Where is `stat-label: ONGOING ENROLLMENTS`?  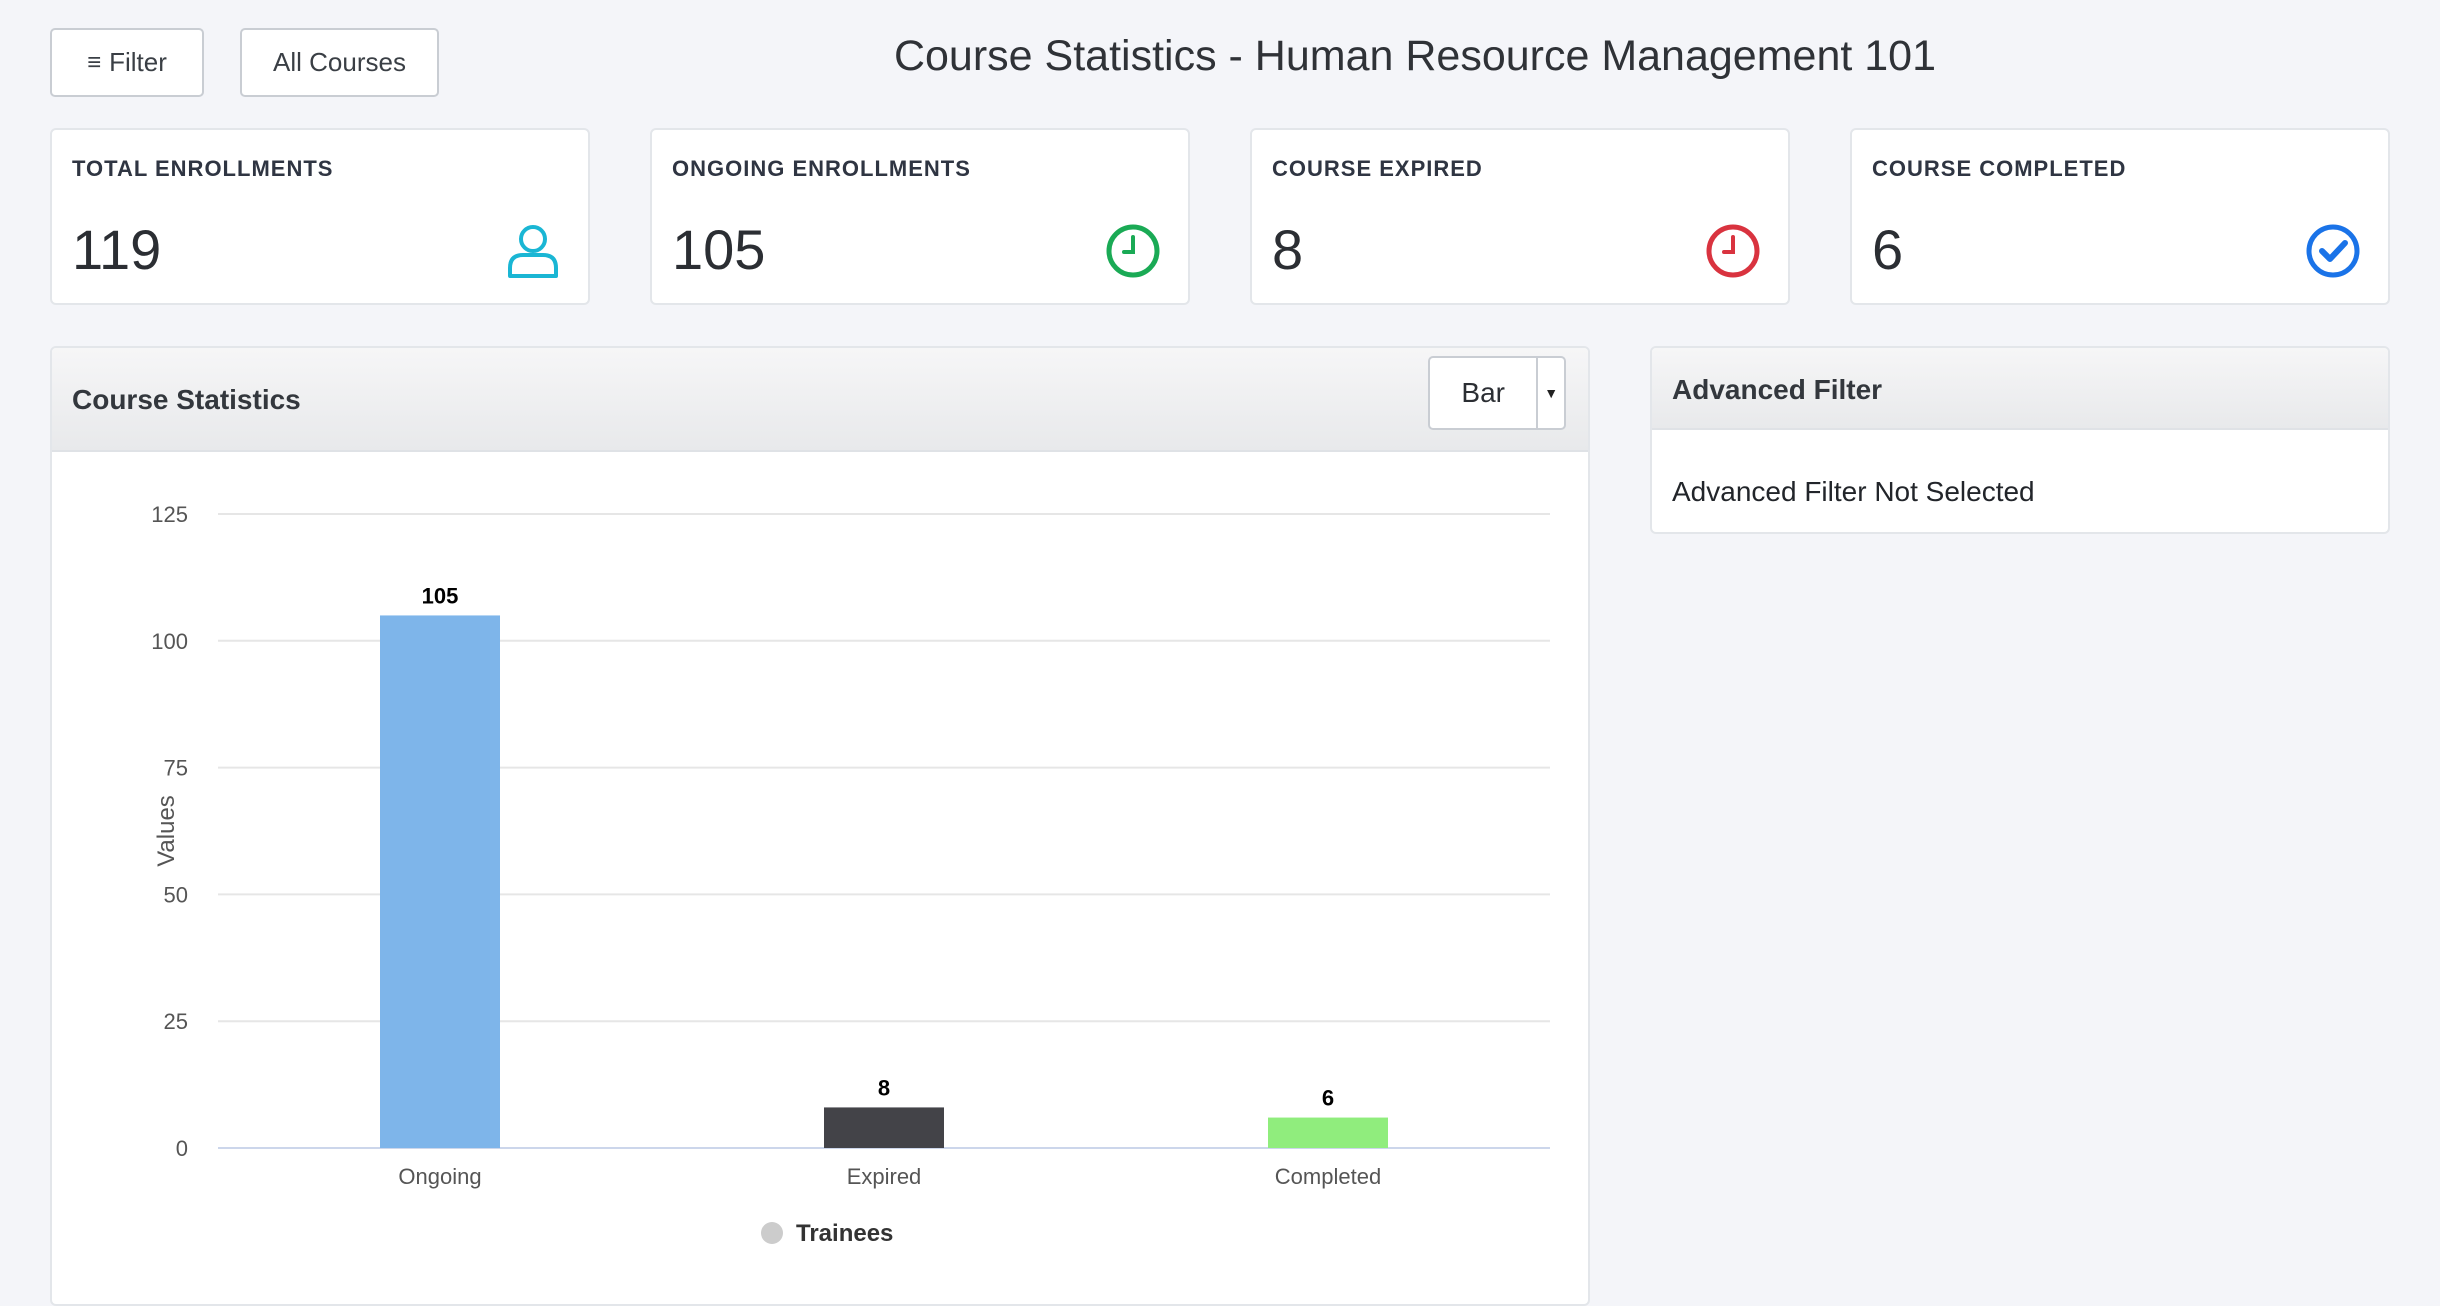
stat-label: ONGOING ENROLLMENTS is located at coordinates (821, 168).